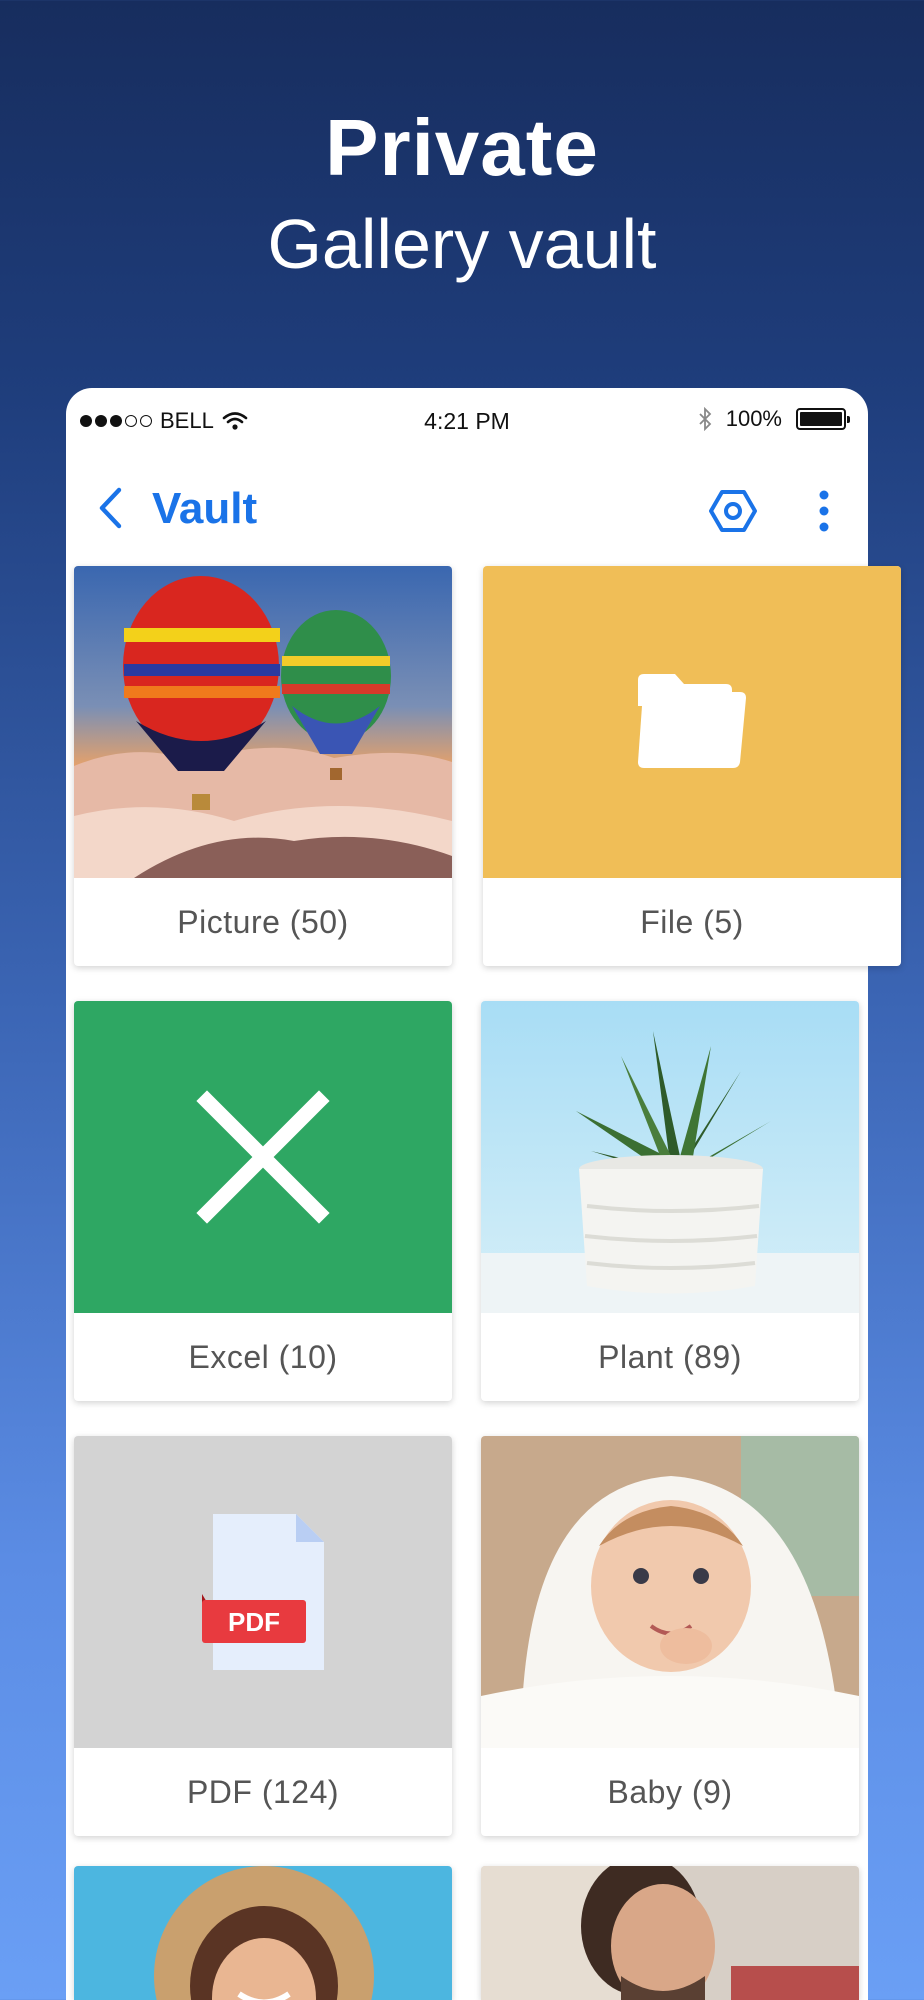  I want to click on more-vertical-icon, so click(824, 511).